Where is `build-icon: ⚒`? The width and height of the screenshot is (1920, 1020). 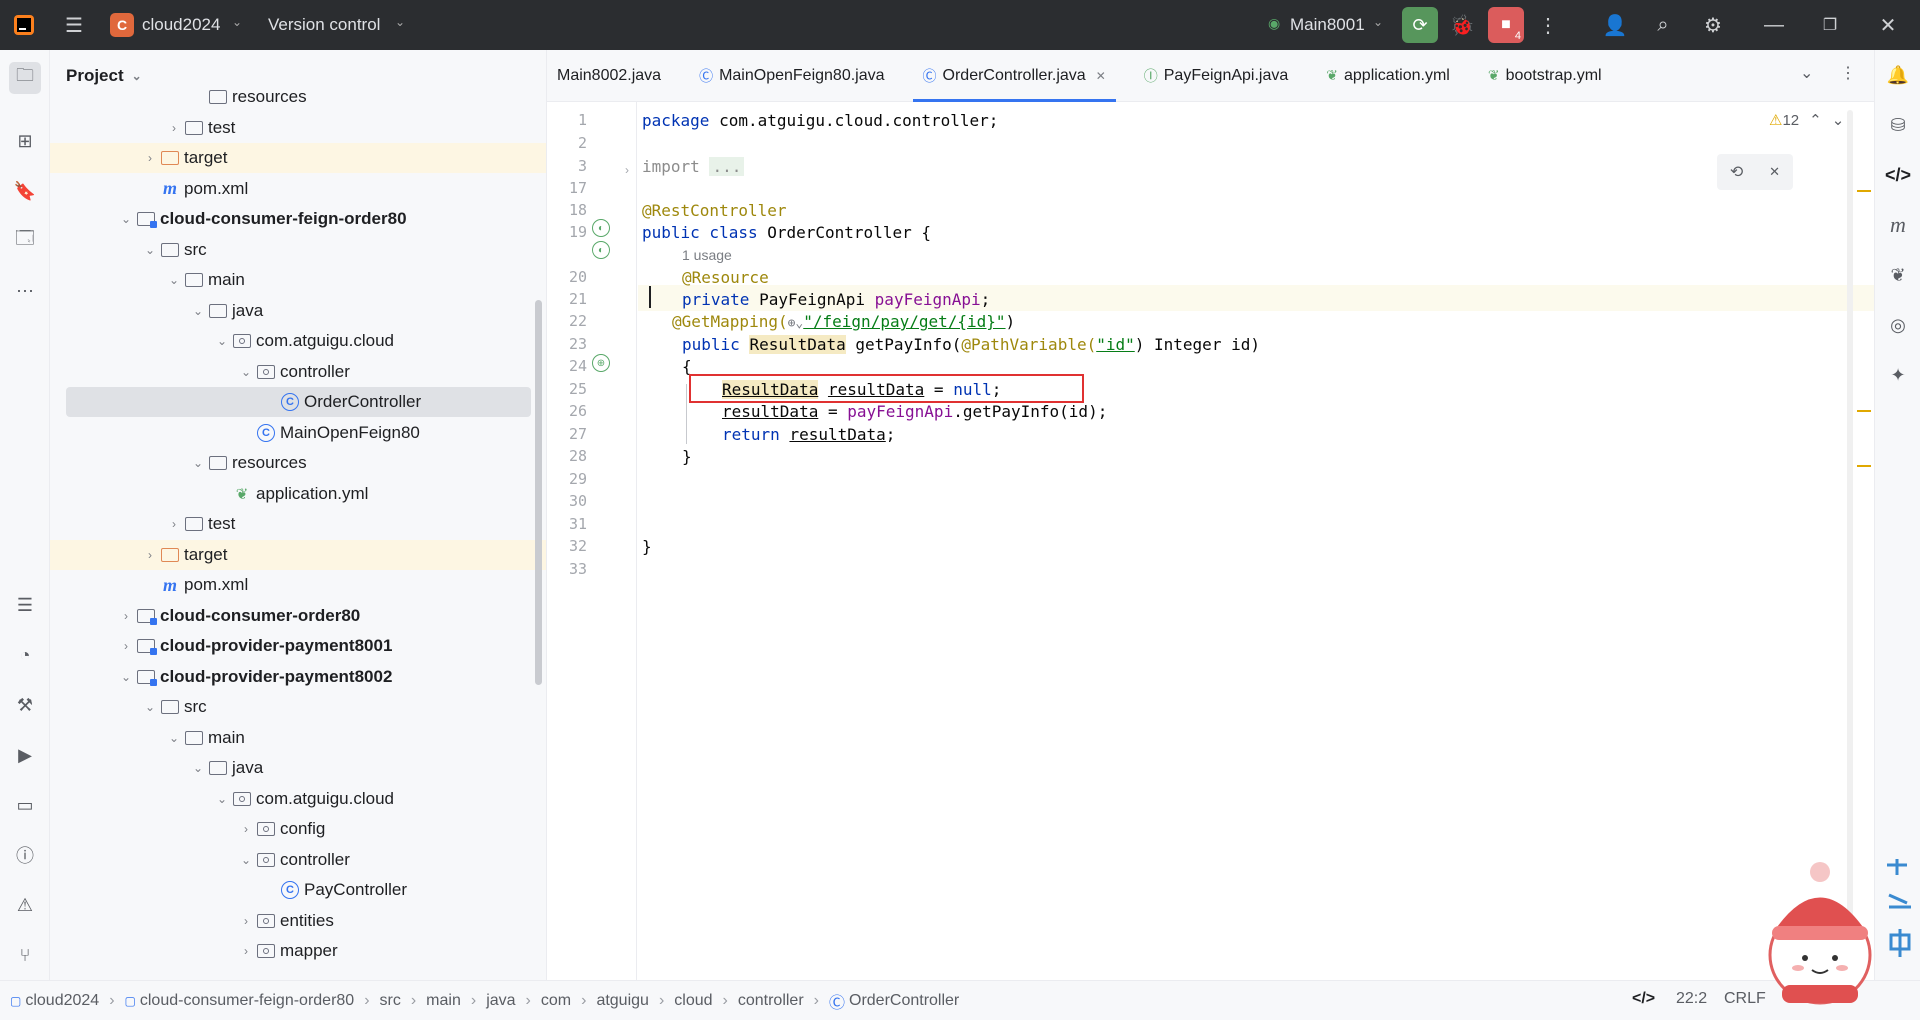
build-icon: ⚒ is located at coordinates (25, 705).